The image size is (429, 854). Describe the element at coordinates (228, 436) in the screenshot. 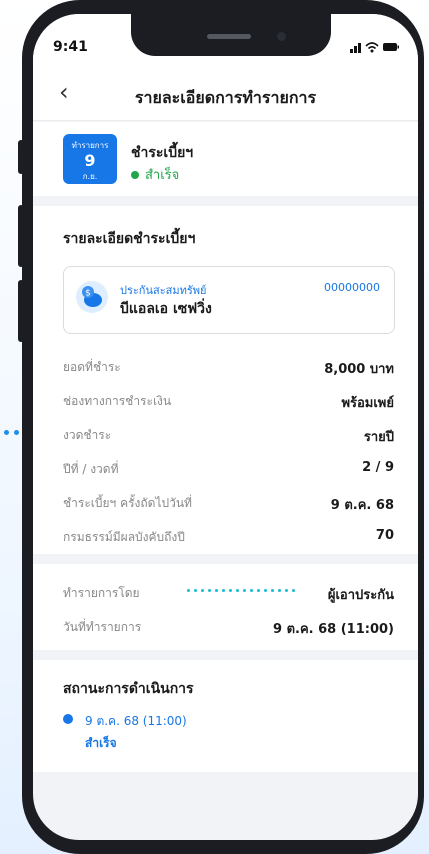

I see `detail-row: งวดชำระ รายปี` at that location.